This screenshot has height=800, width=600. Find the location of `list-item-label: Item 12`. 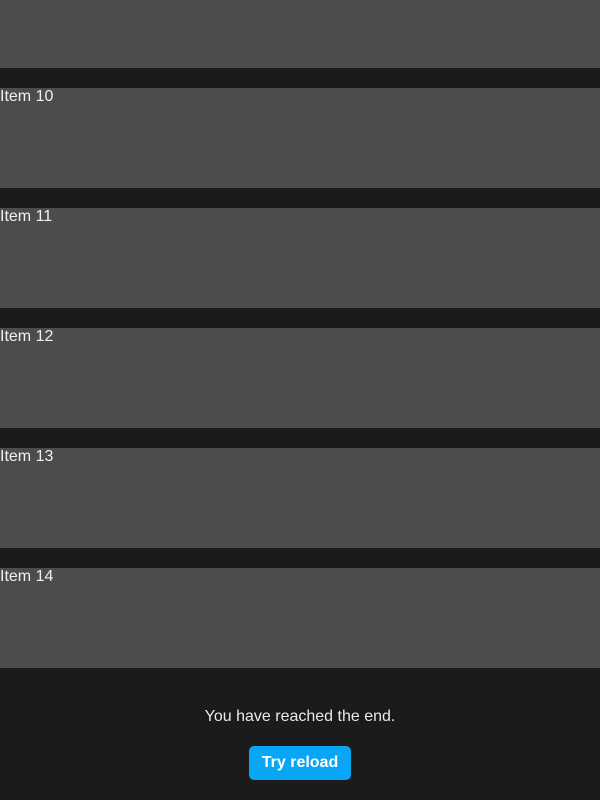

list-item-label: Item 12 is located at coordinates (27, 336).